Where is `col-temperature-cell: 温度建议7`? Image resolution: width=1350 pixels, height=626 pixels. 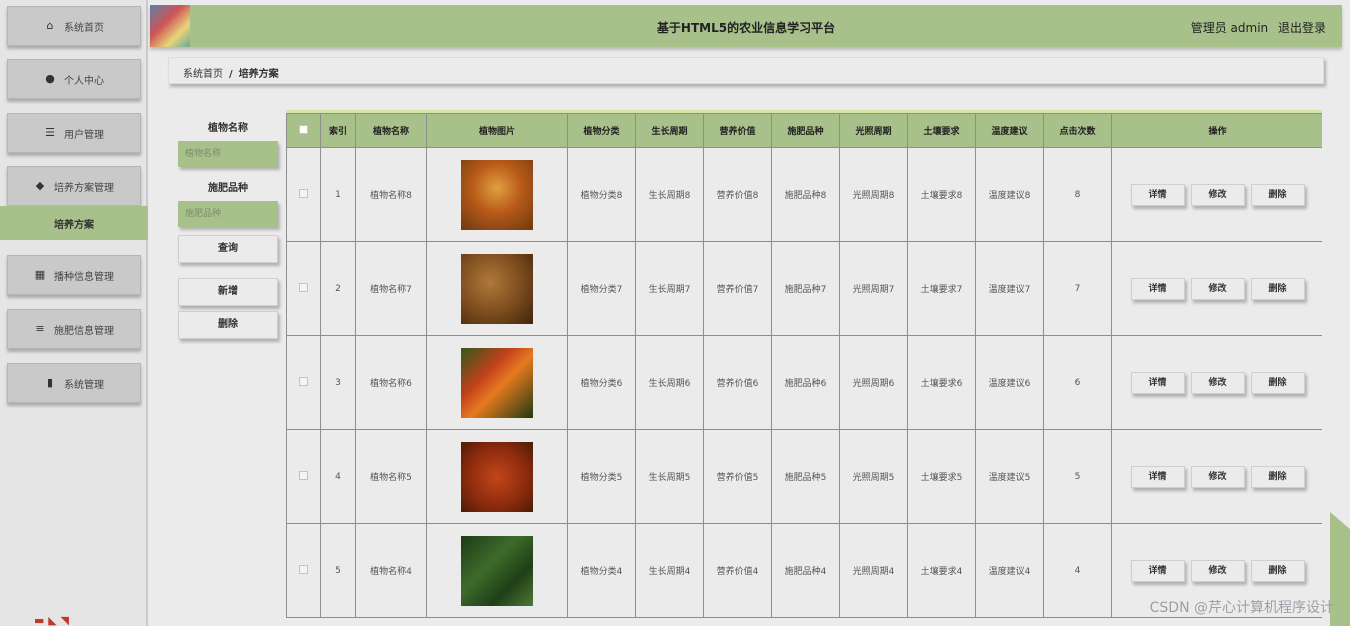 col-temperature-cell: 温度建议7 is located at coordinates (1009, 288).